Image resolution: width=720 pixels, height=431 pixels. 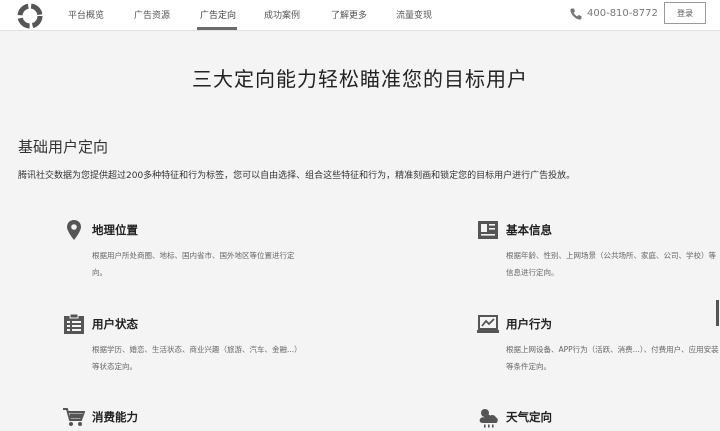 I want to click on feature-spending-power: 消费能力, so click(x=193, y=418).